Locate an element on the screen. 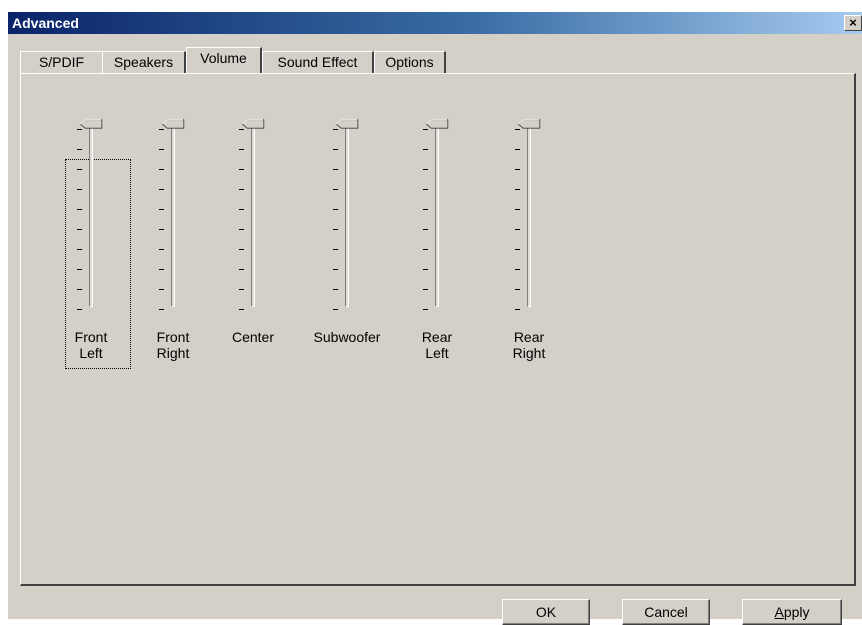 The image size is (862, 625). tab-options: Options is located at coordinates (410, 62).